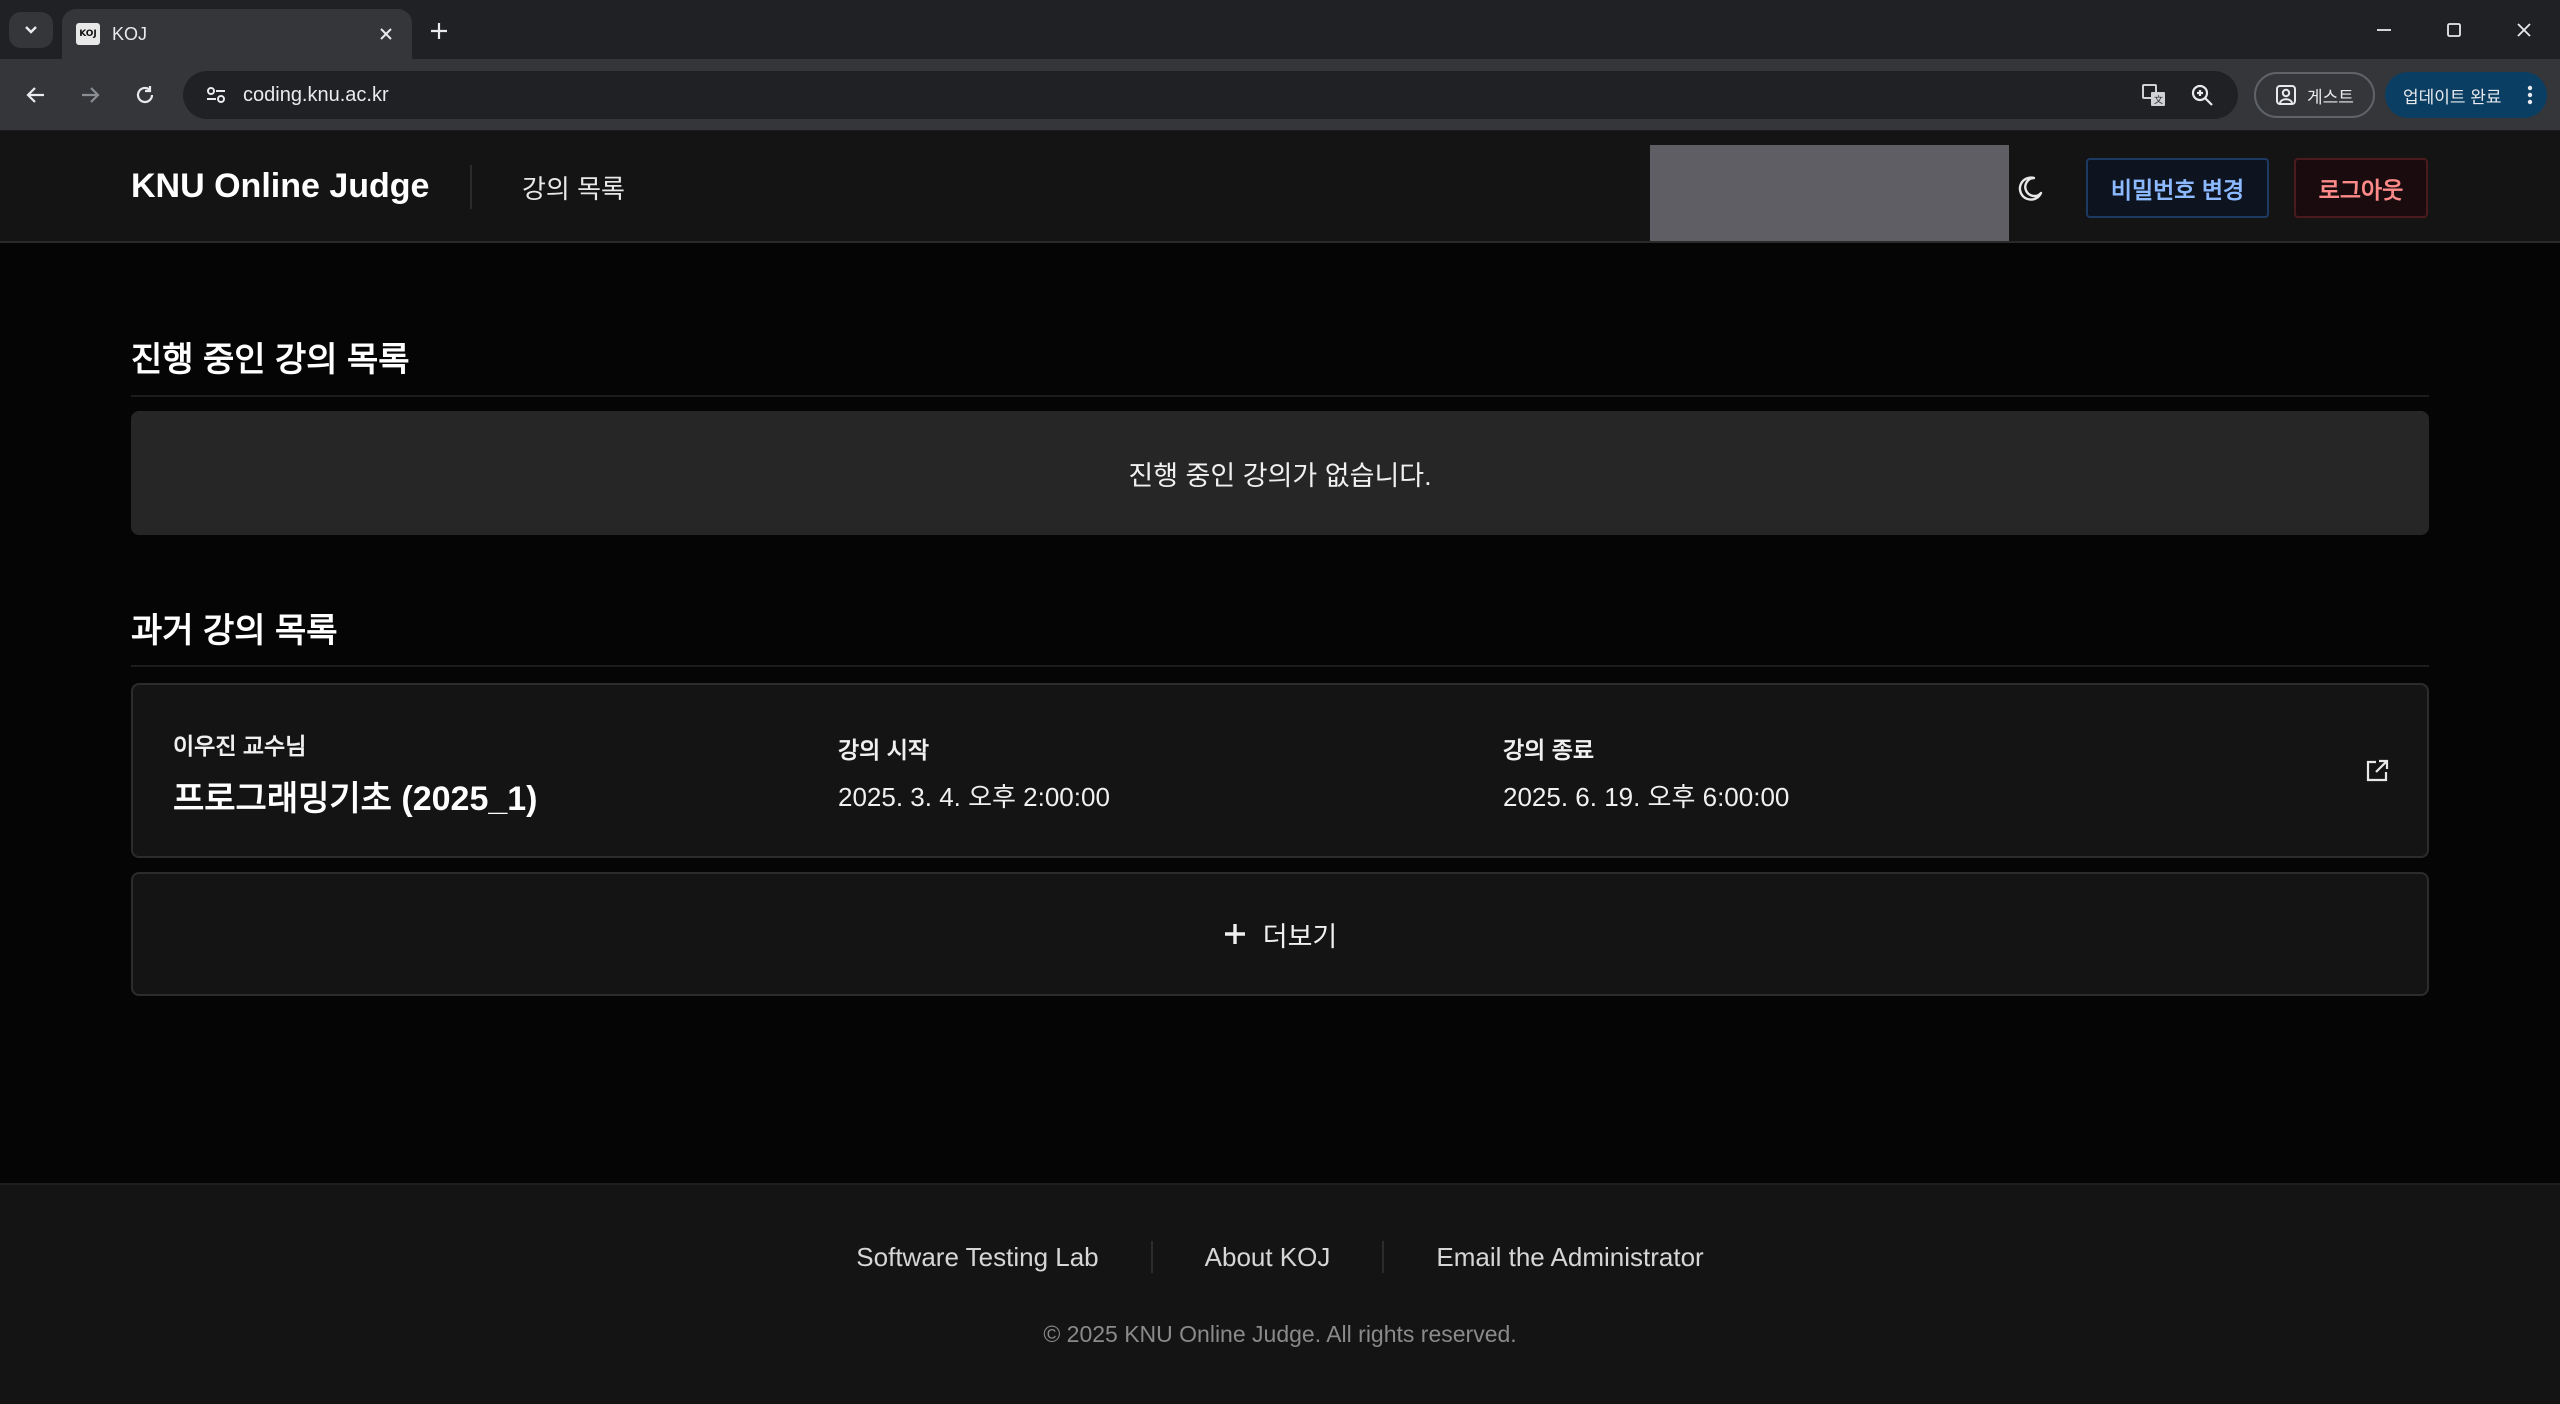 The image size is (2560, 1404). I want to click on minimize-button, so click(2384, 30).